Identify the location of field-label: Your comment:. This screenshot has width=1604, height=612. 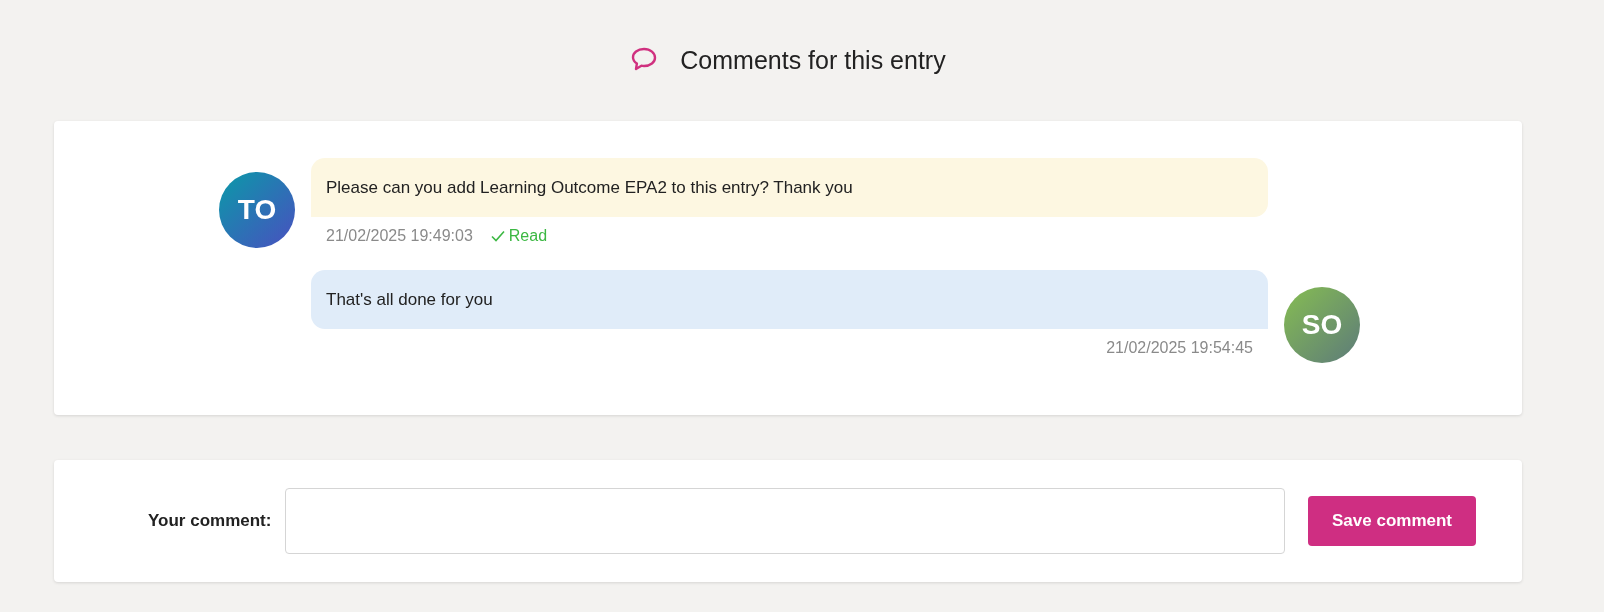
(210, 521).